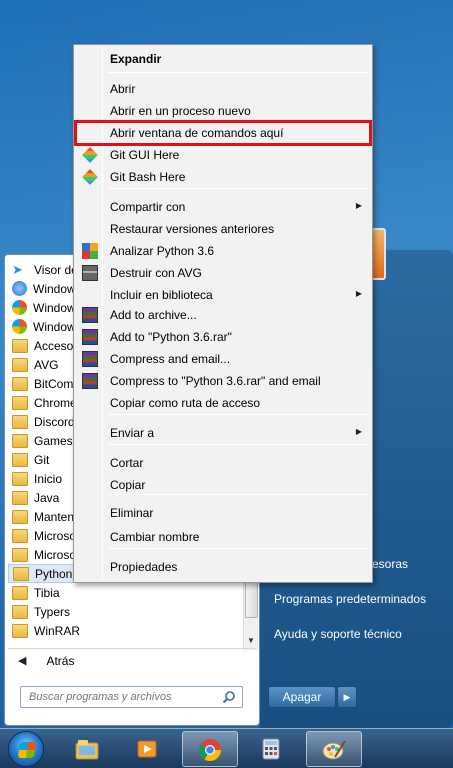 The width and height of the screenshot is (453, 768). I want to click on chevron-right-icon: ▶, so click(347, 696).